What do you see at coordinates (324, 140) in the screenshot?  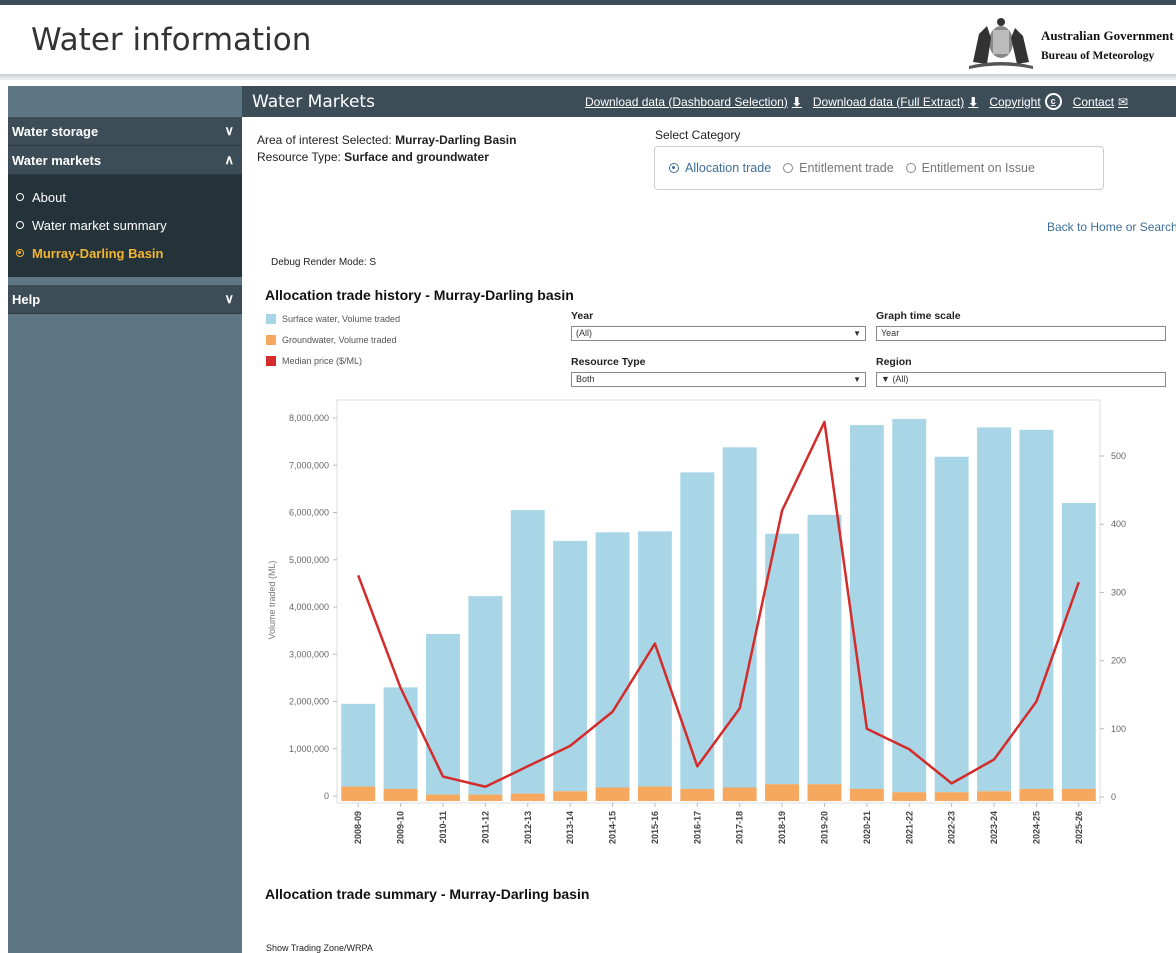 I see `aoi-label: Area of interest Selected:` at bounding box center [324, 140].